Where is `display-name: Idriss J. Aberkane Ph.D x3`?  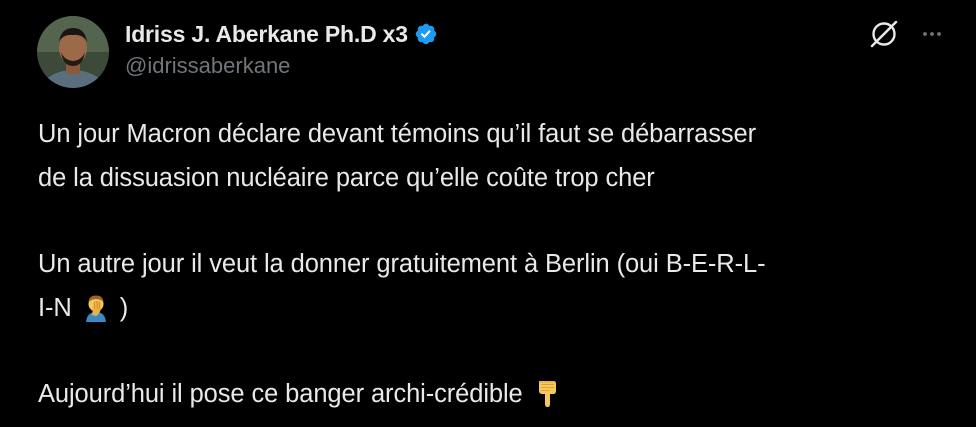 display-name: Idriss J. Aberkane Ph.D x3 is located at coordinates (266, 34).